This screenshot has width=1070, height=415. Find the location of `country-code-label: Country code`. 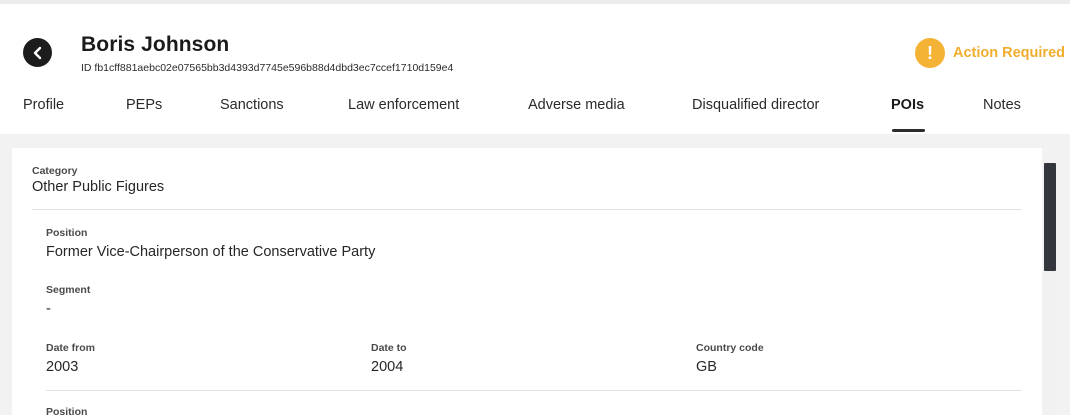

country-code-label: Country code is located at coordinates (730, 348).